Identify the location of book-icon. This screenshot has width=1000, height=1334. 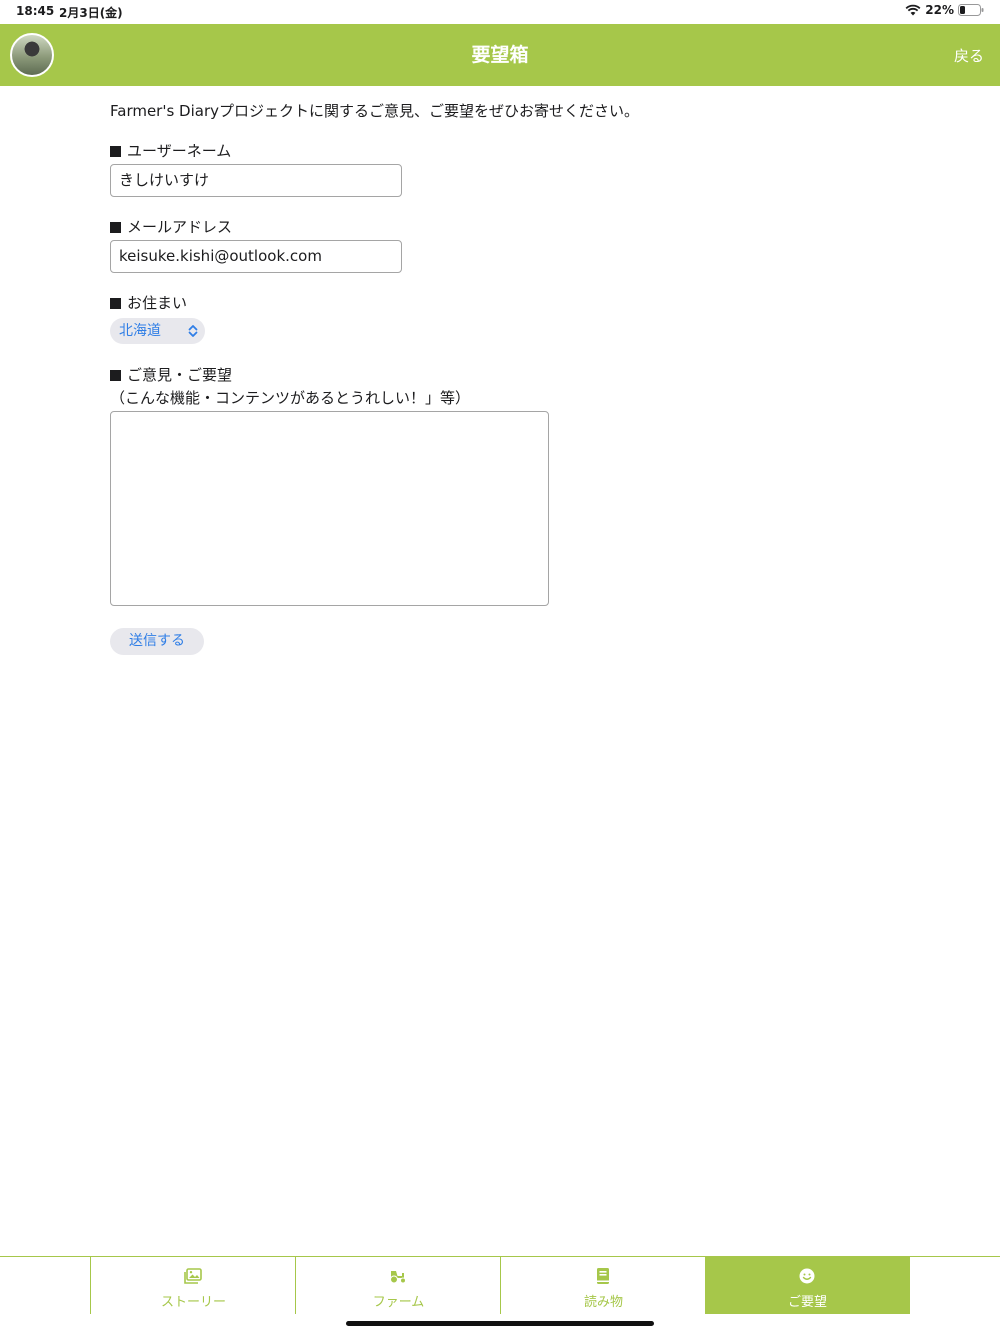
(603, 1276).